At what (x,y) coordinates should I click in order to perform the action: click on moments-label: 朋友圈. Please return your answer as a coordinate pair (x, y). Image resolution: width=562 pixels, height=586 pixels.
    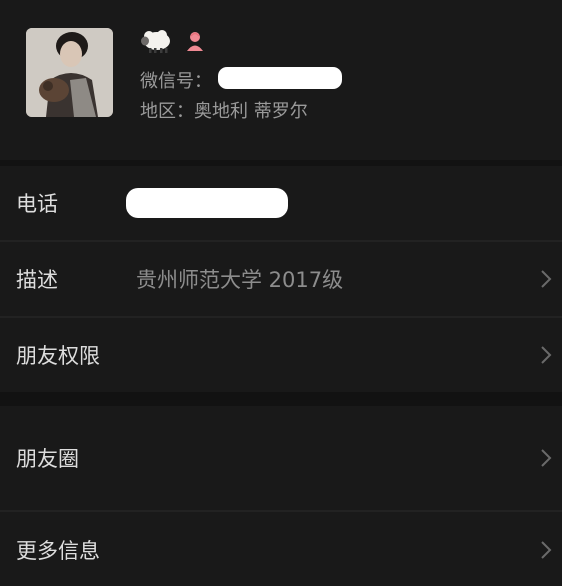
    Looking at the image, I should click on (47, 459).